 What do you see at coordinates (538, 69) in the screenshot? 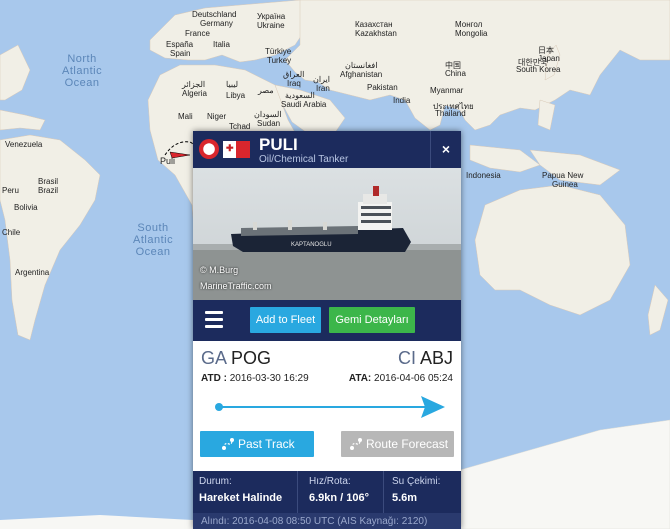
I see `country-label: South Korea` at bounding box center [538, 69].